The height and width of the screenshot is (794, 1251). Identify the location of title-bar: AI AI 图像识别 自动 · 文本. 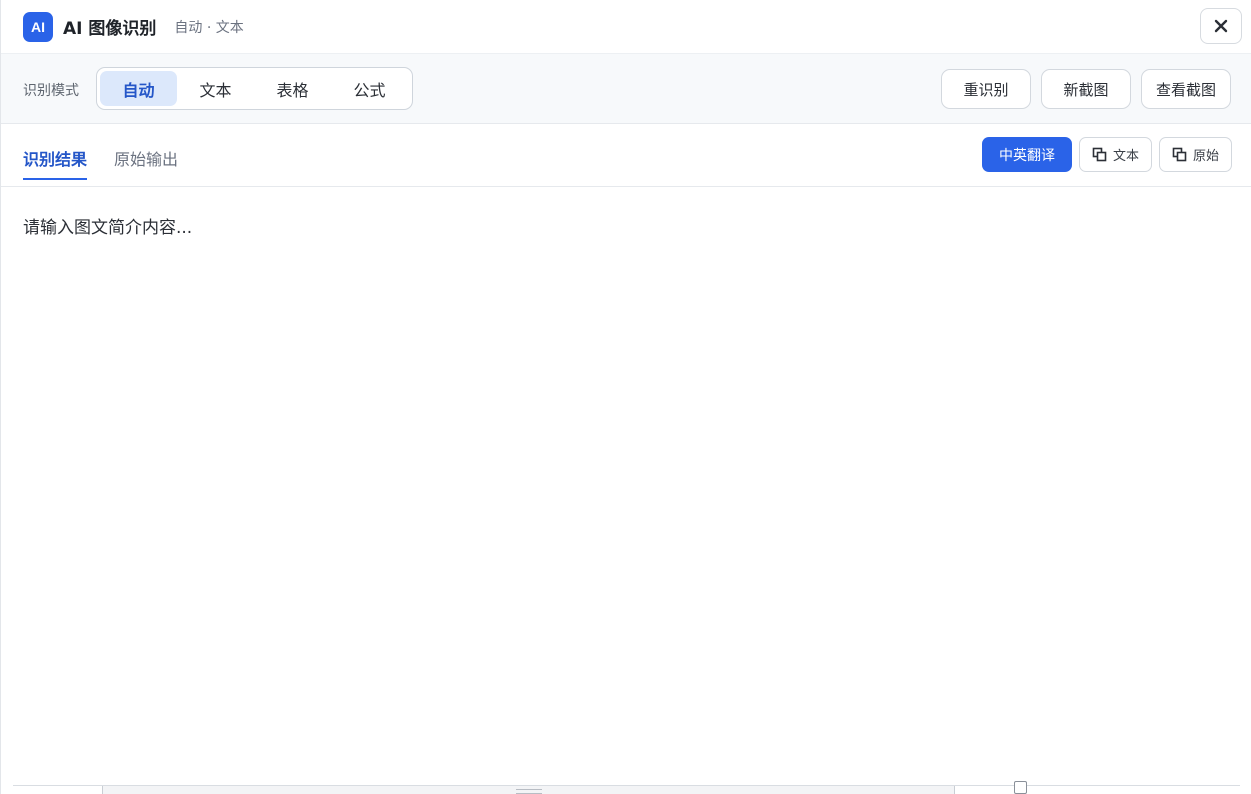
(626, 27).